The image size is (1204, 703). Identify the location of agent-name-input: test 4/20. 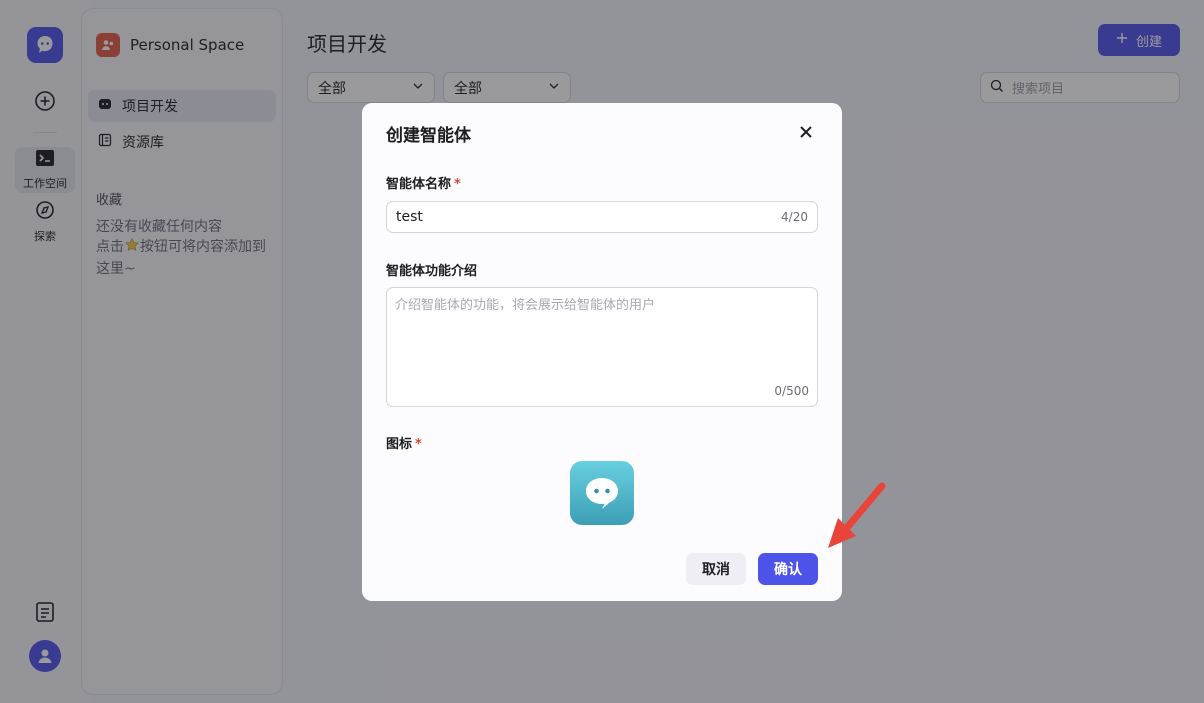
(602, 217).